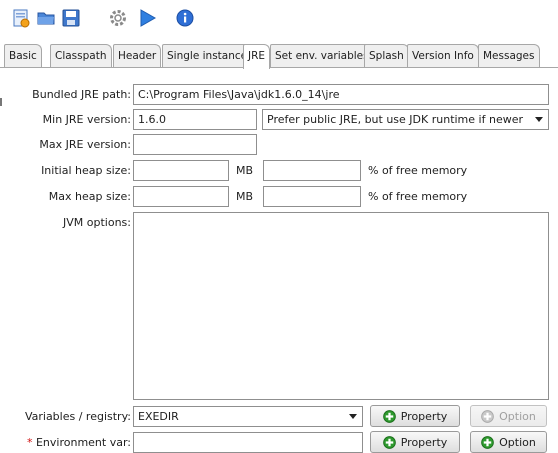 Image resolution: width=558 pixels, height=453 pixels. Describe the element at coordinates (21, 18) in the screenshot. I see `new-config-icon` at that location.